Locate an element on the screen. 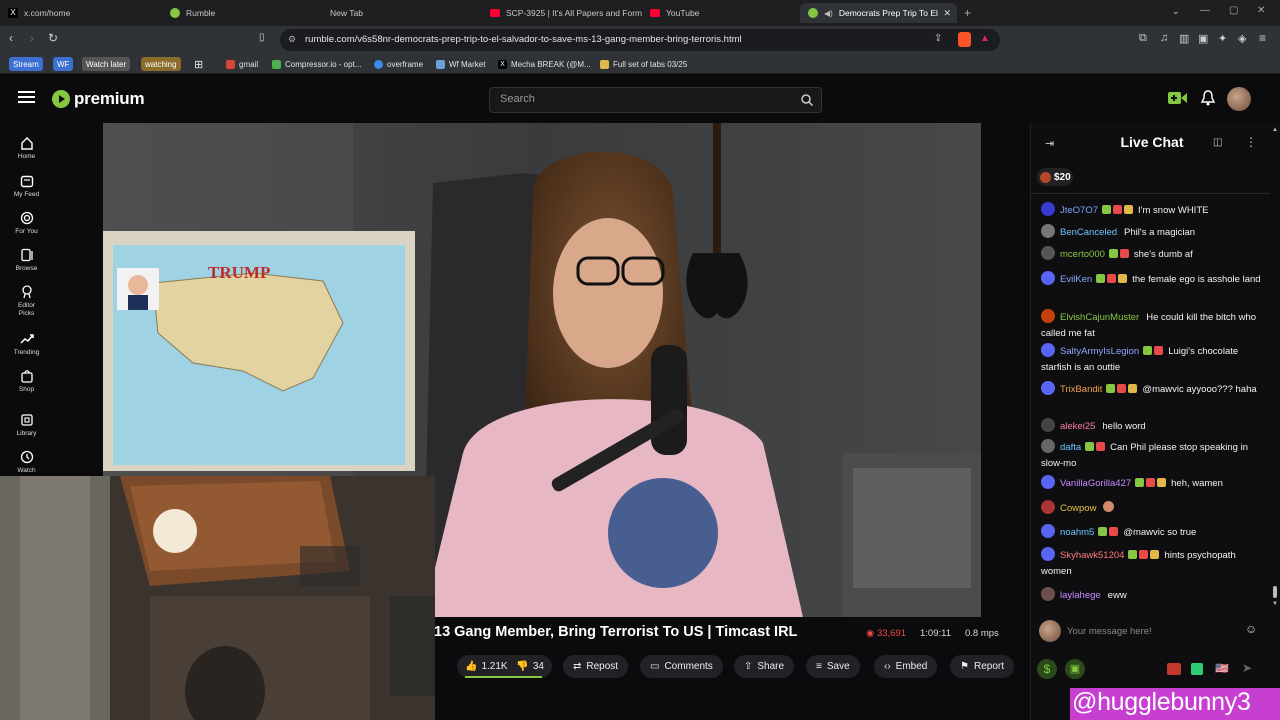 The width and height of the screenshot is (1280, 720). rewards-icon: ▲ is located at coordinates (985, 38).